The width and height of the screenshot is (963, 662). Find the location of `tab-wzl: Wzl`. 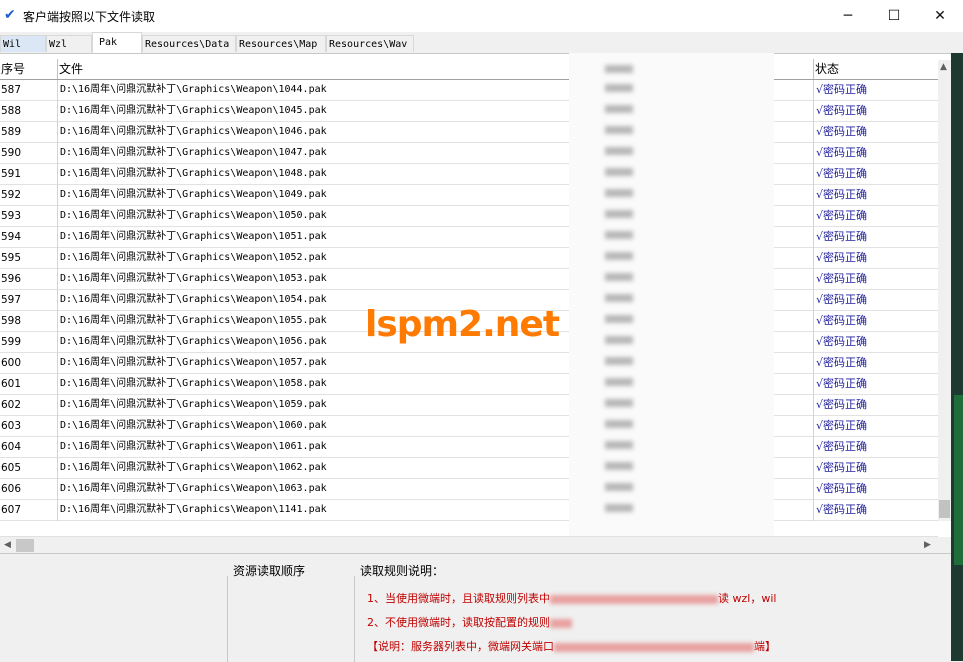

tab-wzl: Wzl is located at coordinates (69, 43).